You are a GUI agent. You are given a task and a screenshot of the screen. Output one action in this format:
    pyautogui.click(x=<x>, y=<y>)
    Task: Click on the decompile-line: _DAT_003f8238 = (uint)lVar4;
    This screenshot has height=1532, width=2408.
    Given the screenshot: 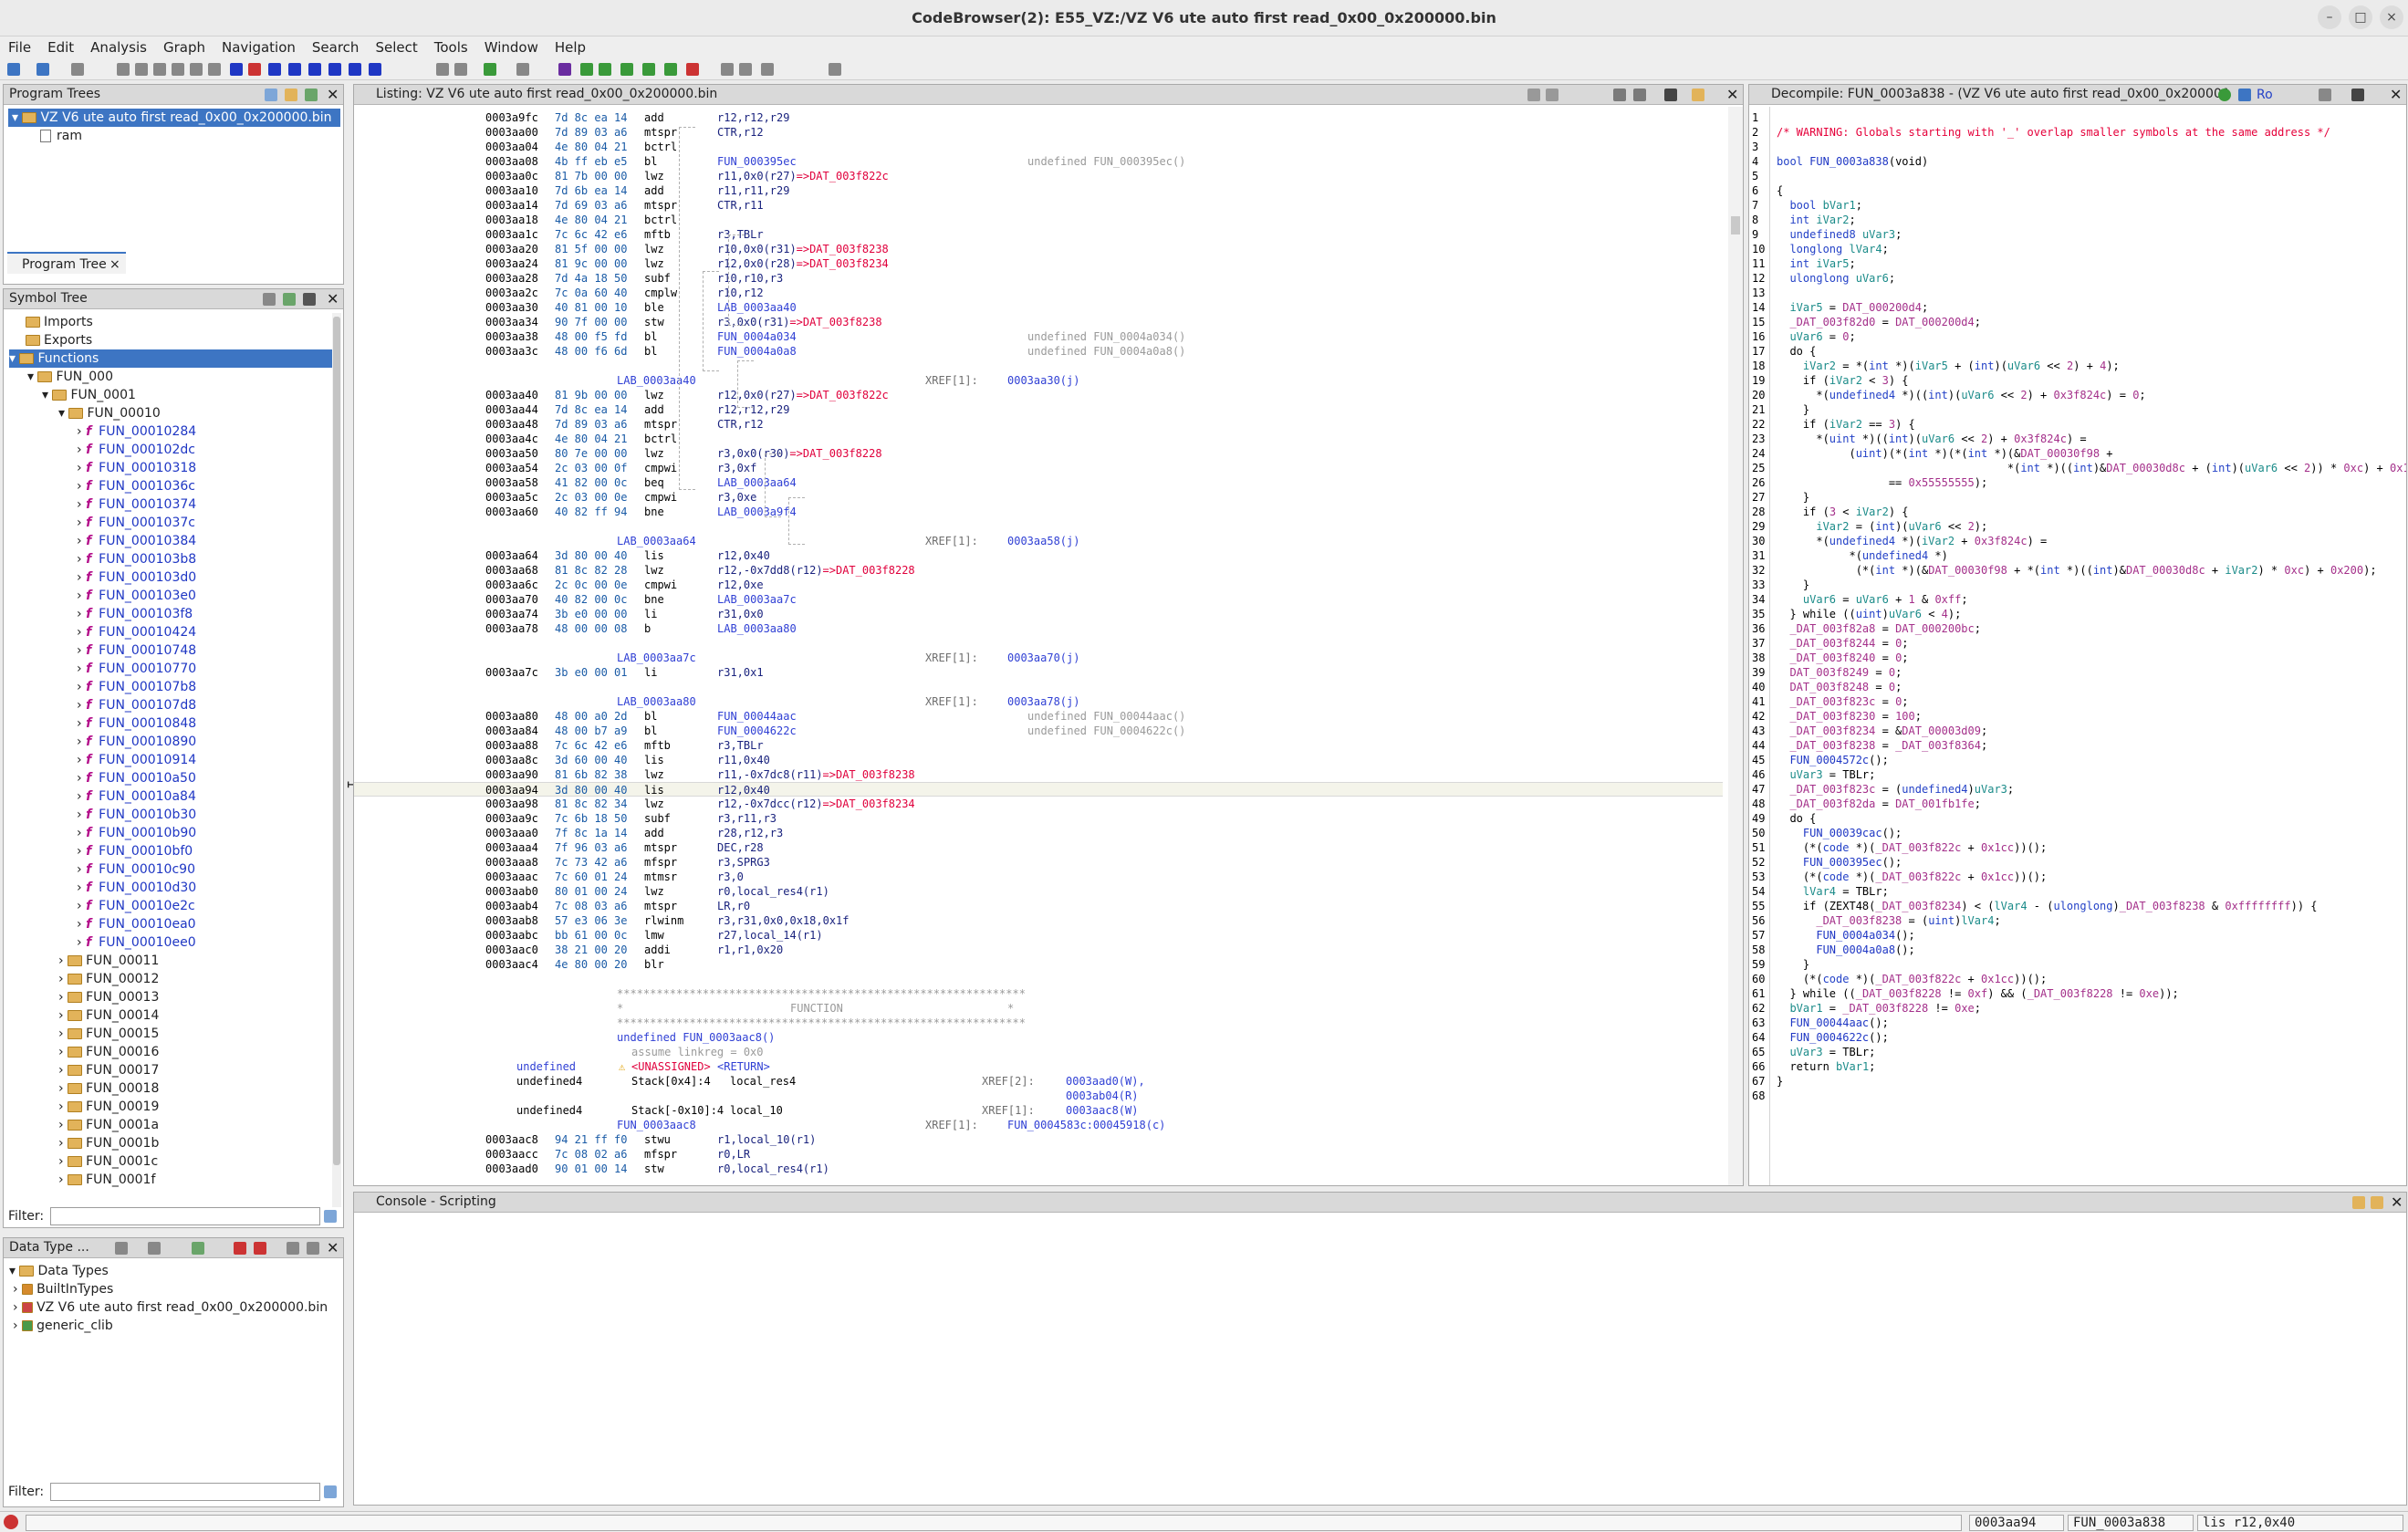 What is the action you would take?
    pyautogui.click(x=1888, y=921)
    